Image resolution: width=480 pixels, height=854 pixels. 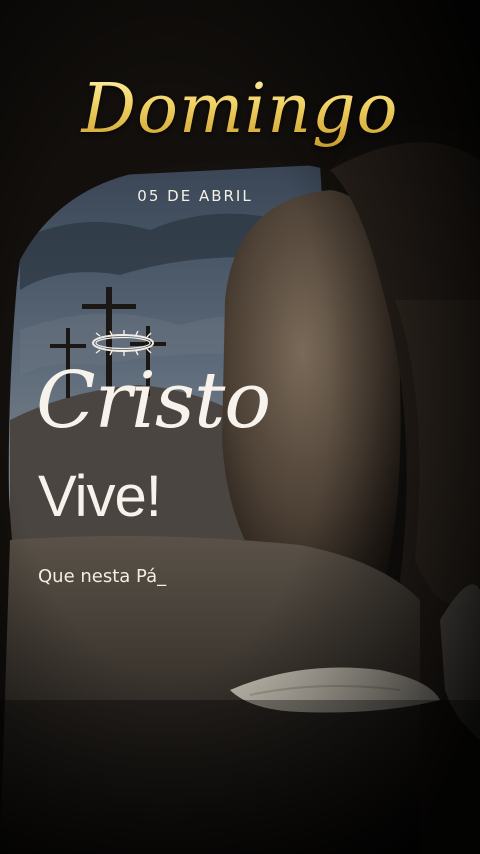 I want to click on date-label: 05 DE ABRIL, so click(x=195, y=196).